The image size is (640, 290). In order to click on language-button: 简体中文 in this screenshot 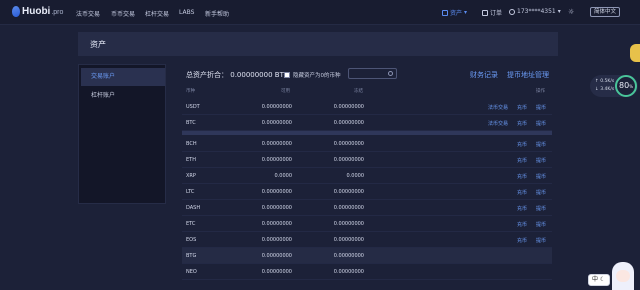, I will do `click(605, 12)`.